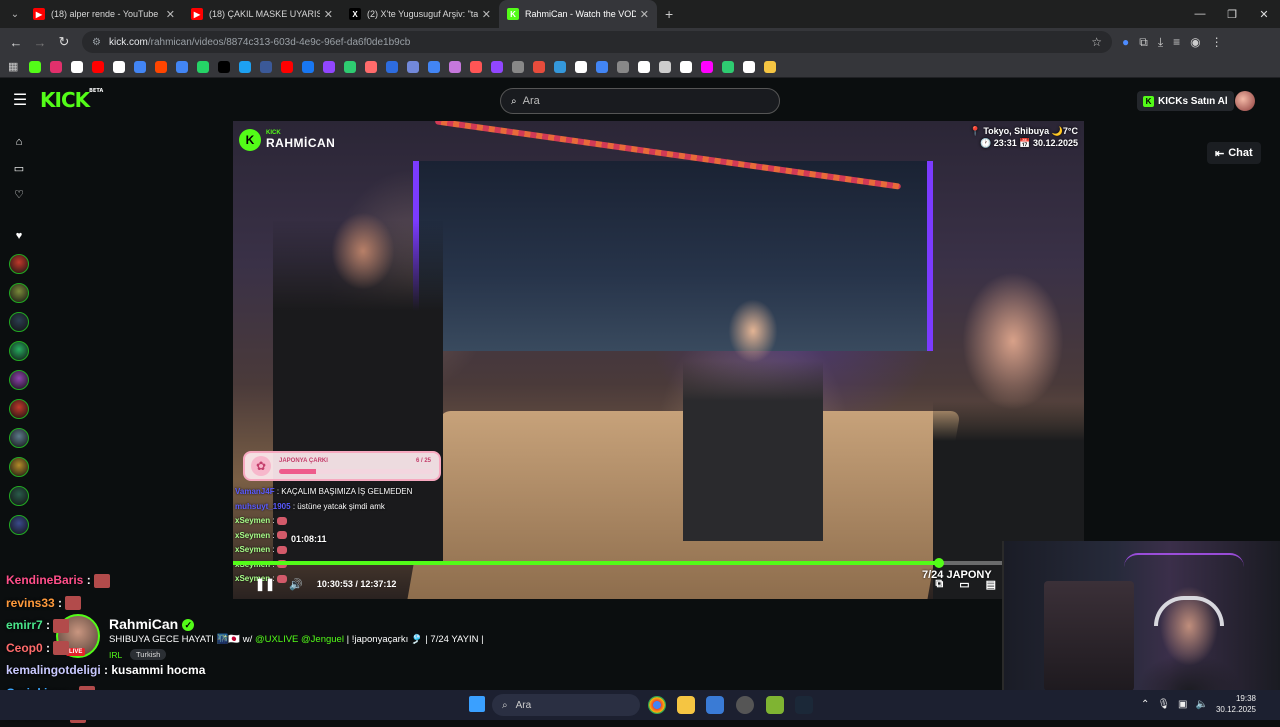 Image resolution: width=1280 pixels, height=727 pixels. Describe the element at coordinates (64, 42) in the screenshot. I see `reload-icon: ↻` at that location.